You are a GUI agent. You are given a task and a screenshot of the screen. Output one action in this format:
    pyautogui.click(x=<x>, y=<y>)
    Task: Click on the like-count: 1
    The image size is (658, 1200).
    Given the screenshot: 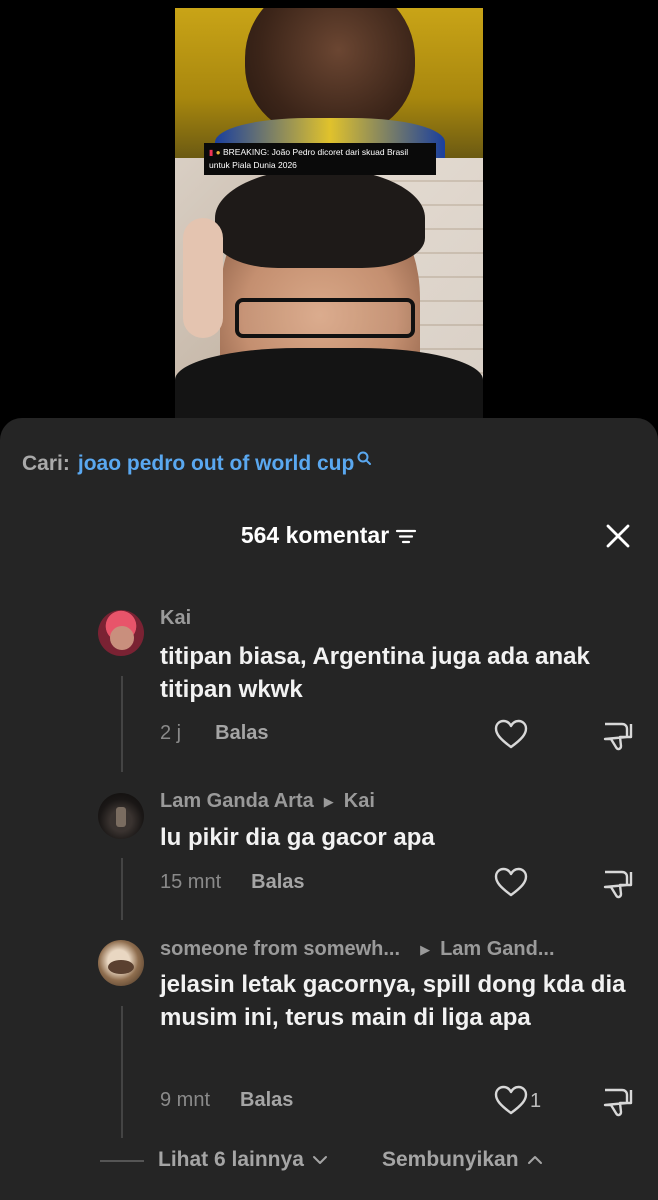 What is the action you would take?
    pyautogui.click(x=536, y=1100)
    